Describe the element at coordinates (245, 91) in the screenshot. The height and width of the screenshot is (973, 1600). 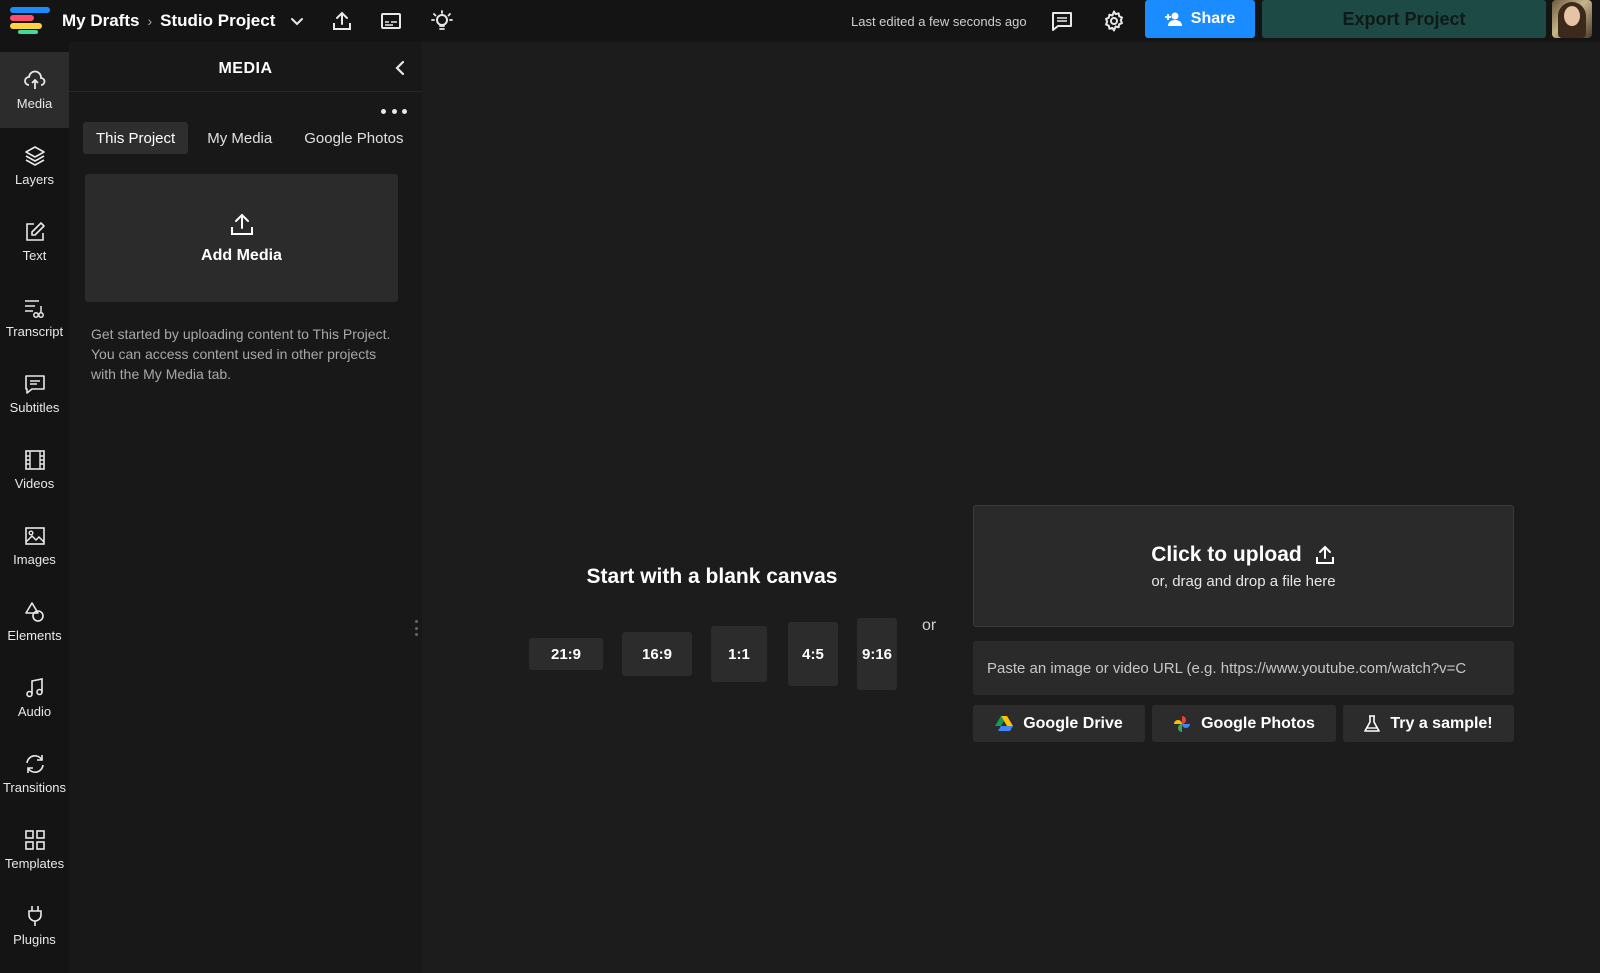
I see `panel-divider` at that location.